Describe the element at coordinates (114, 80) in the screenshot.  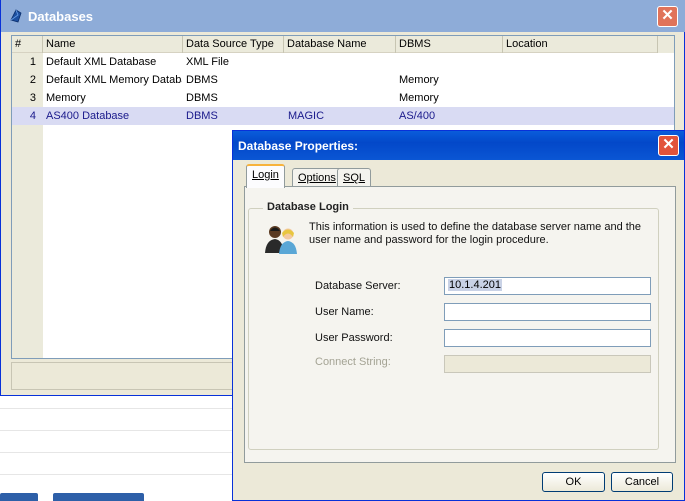
I see `row-name: Default XML Memory Database` at that location.